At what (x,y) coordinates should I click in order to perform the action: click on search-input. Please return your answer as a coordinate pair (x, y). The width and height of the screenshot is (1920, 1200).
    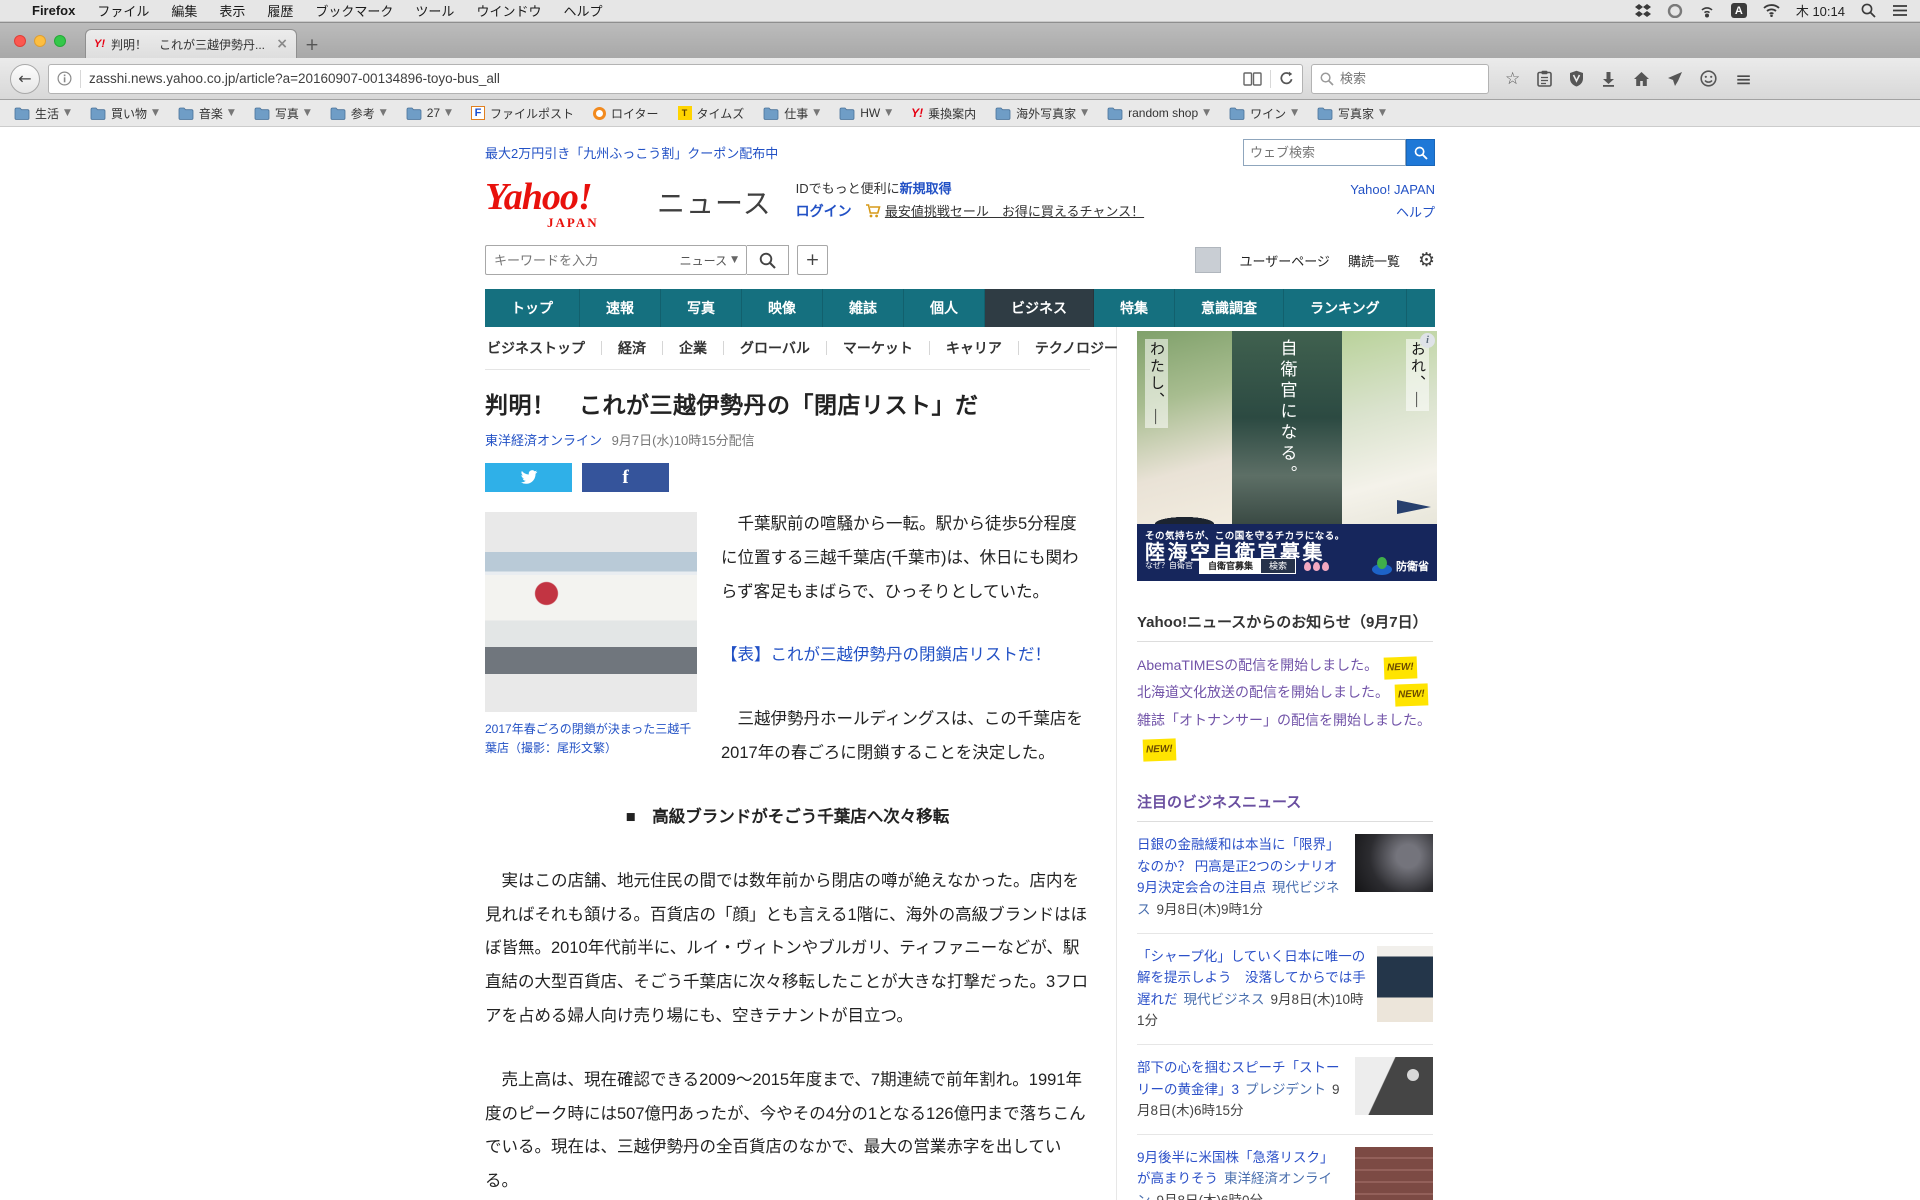
    Looking at the image, I should click on (1400, 78).